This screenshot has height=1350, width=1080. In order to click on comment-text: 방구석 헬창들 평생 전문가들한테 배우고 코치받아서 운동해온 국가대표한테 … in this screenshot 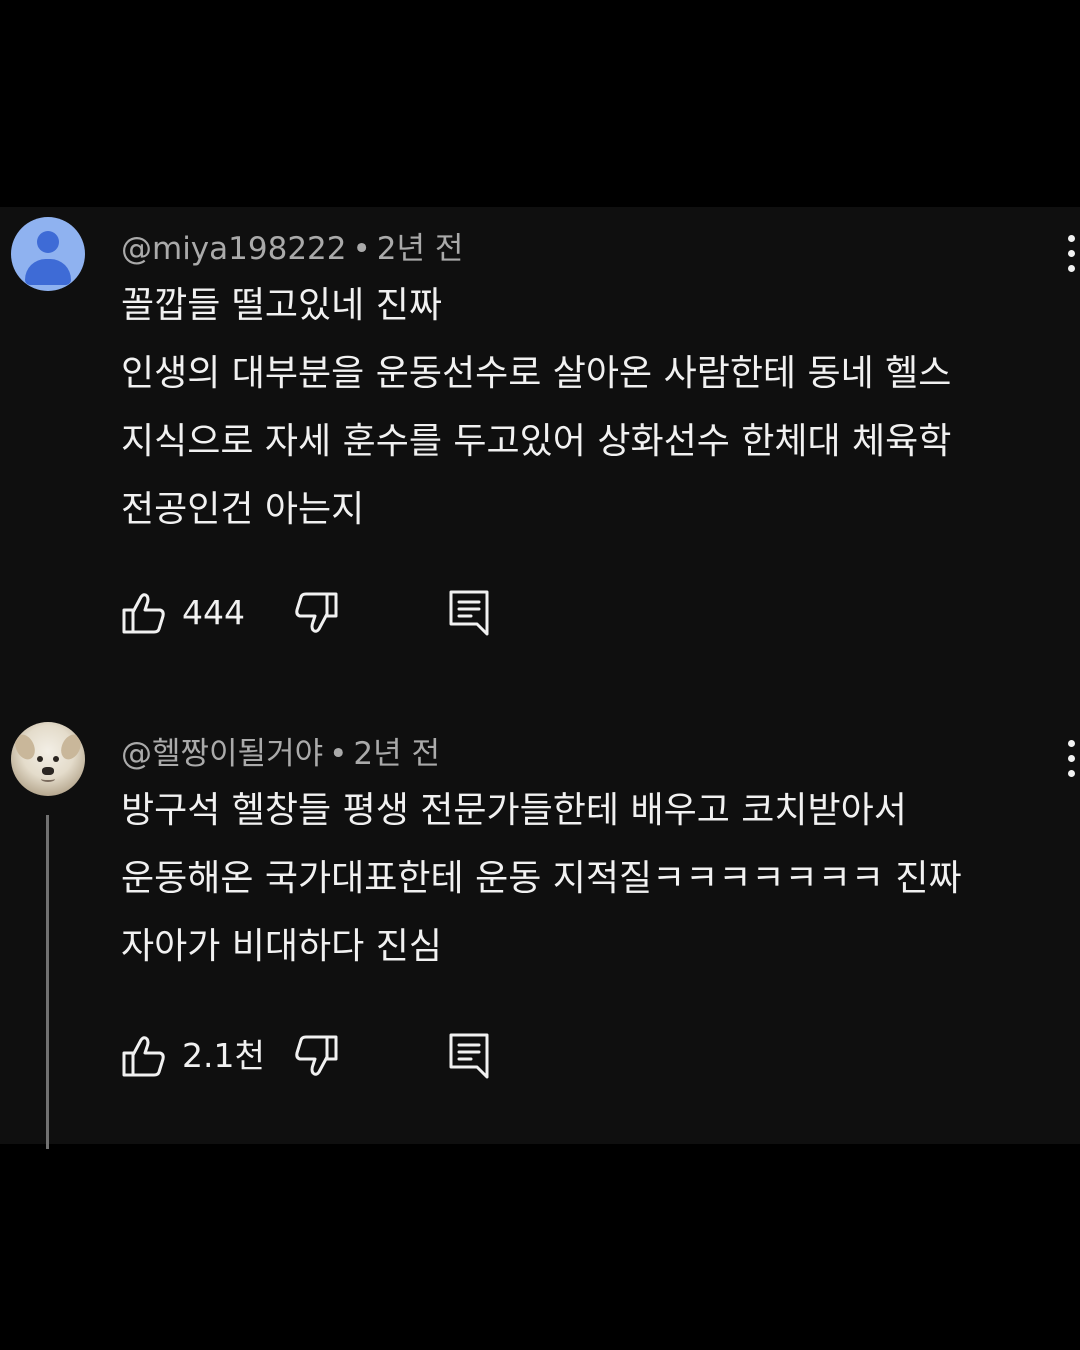, I will do `click(591, 879)`.